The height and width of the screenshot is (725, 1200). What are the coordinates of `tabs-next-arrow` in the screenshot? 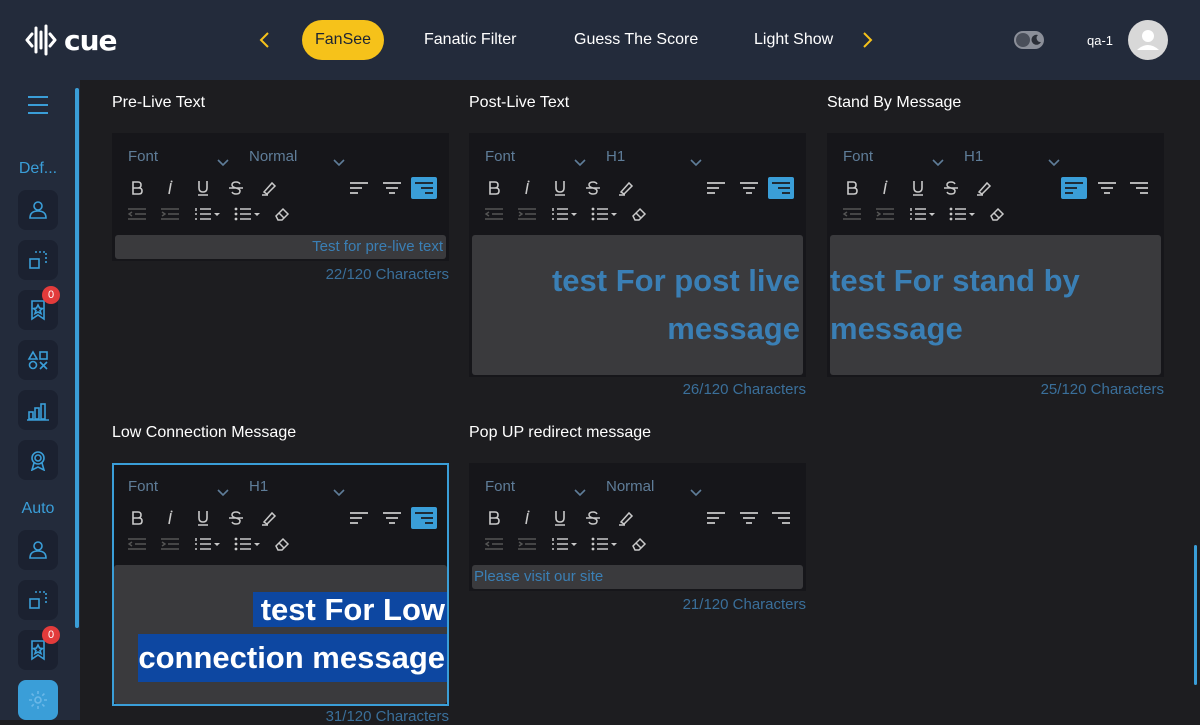 It's located at (867, 40).